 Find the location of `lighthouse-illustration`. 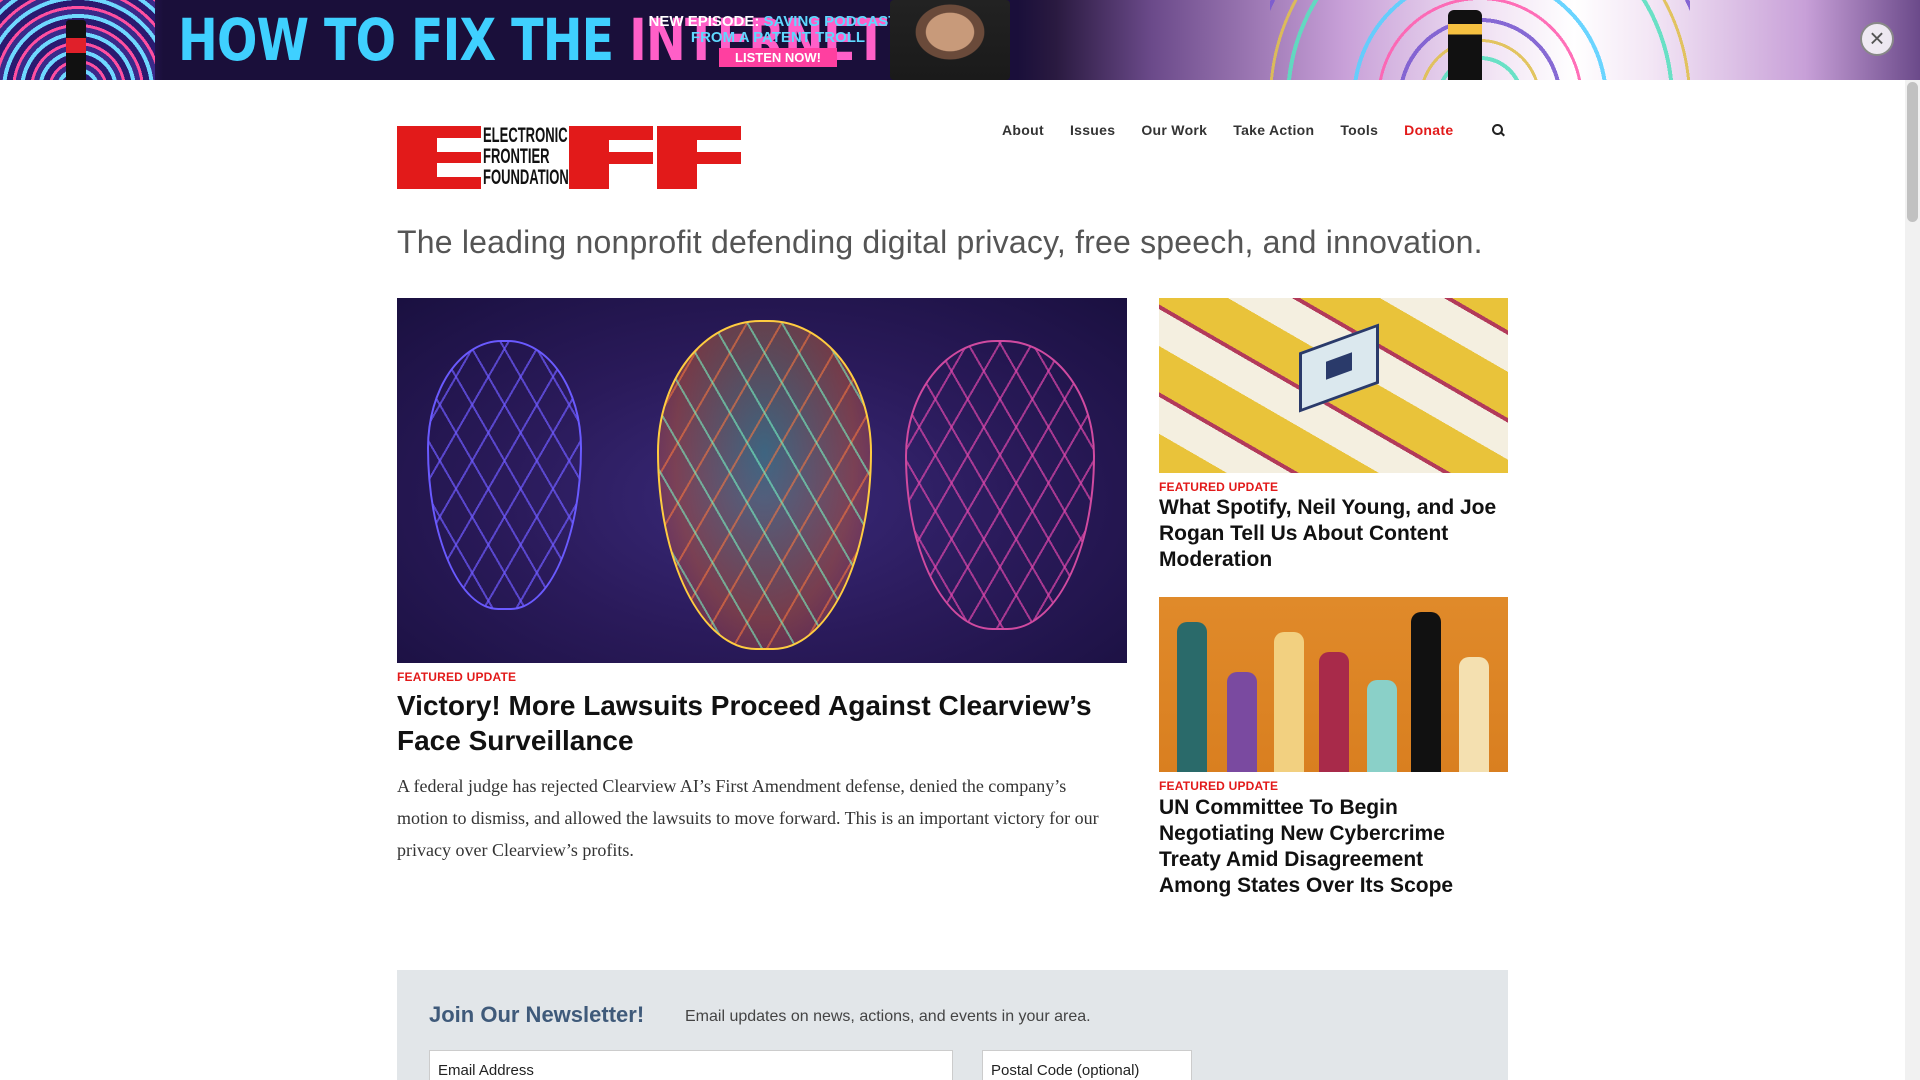

lighthouse-illustration is located at coordinates (77, 40).